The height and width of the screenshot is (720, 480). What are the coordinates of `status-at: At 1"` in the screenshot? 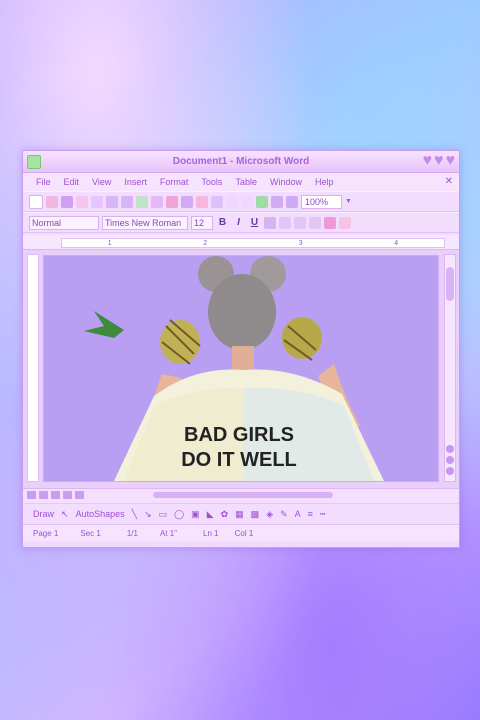 It's located at (168, 533).